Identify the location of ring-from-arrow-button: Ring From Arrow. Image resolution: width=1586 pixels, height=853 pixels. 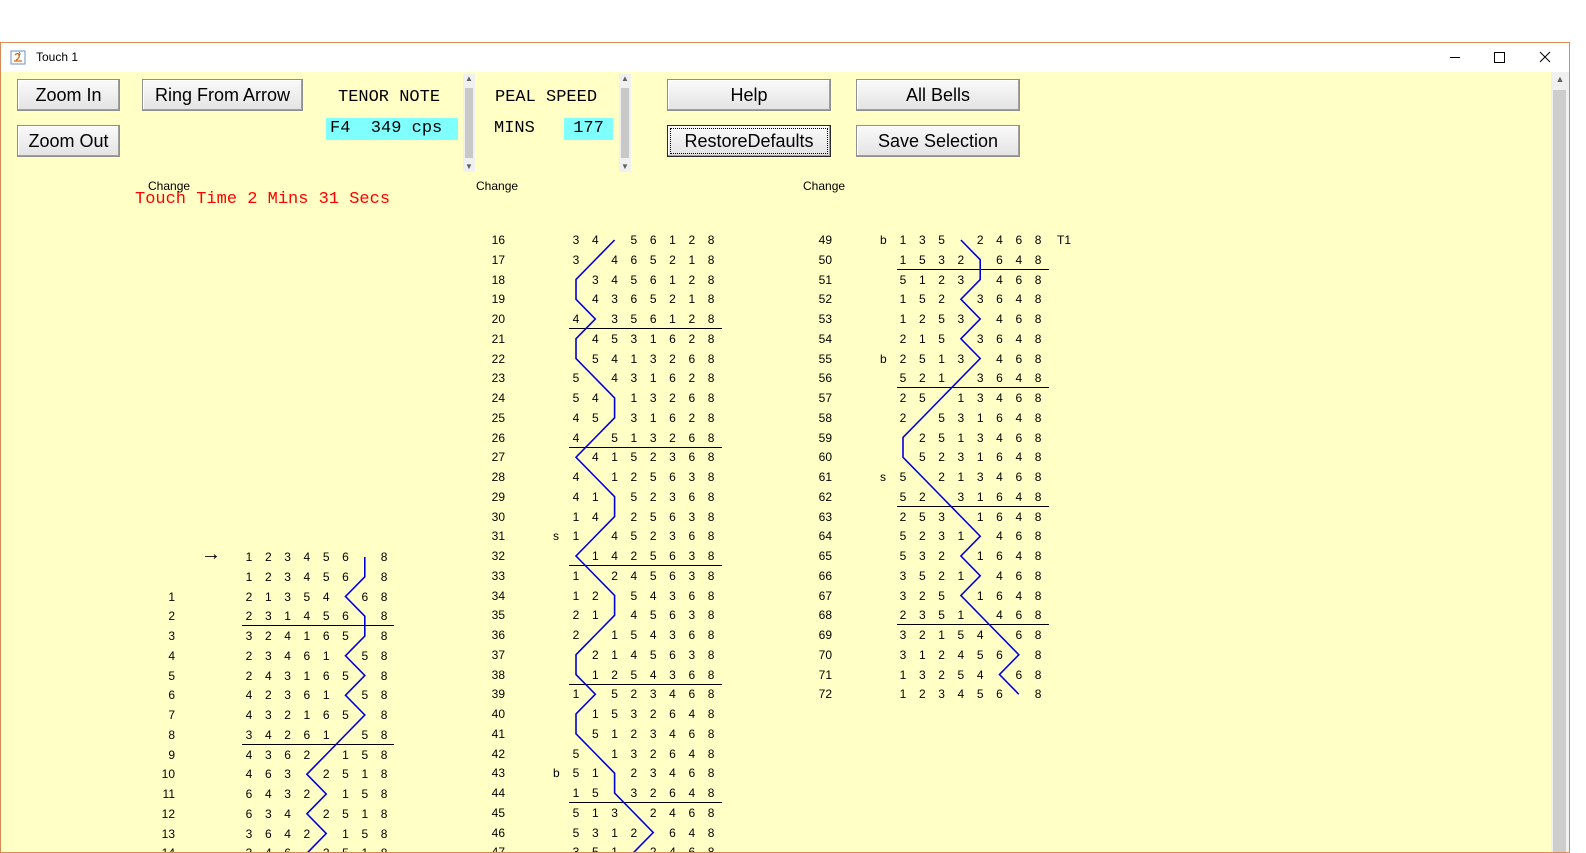
(222, 95).